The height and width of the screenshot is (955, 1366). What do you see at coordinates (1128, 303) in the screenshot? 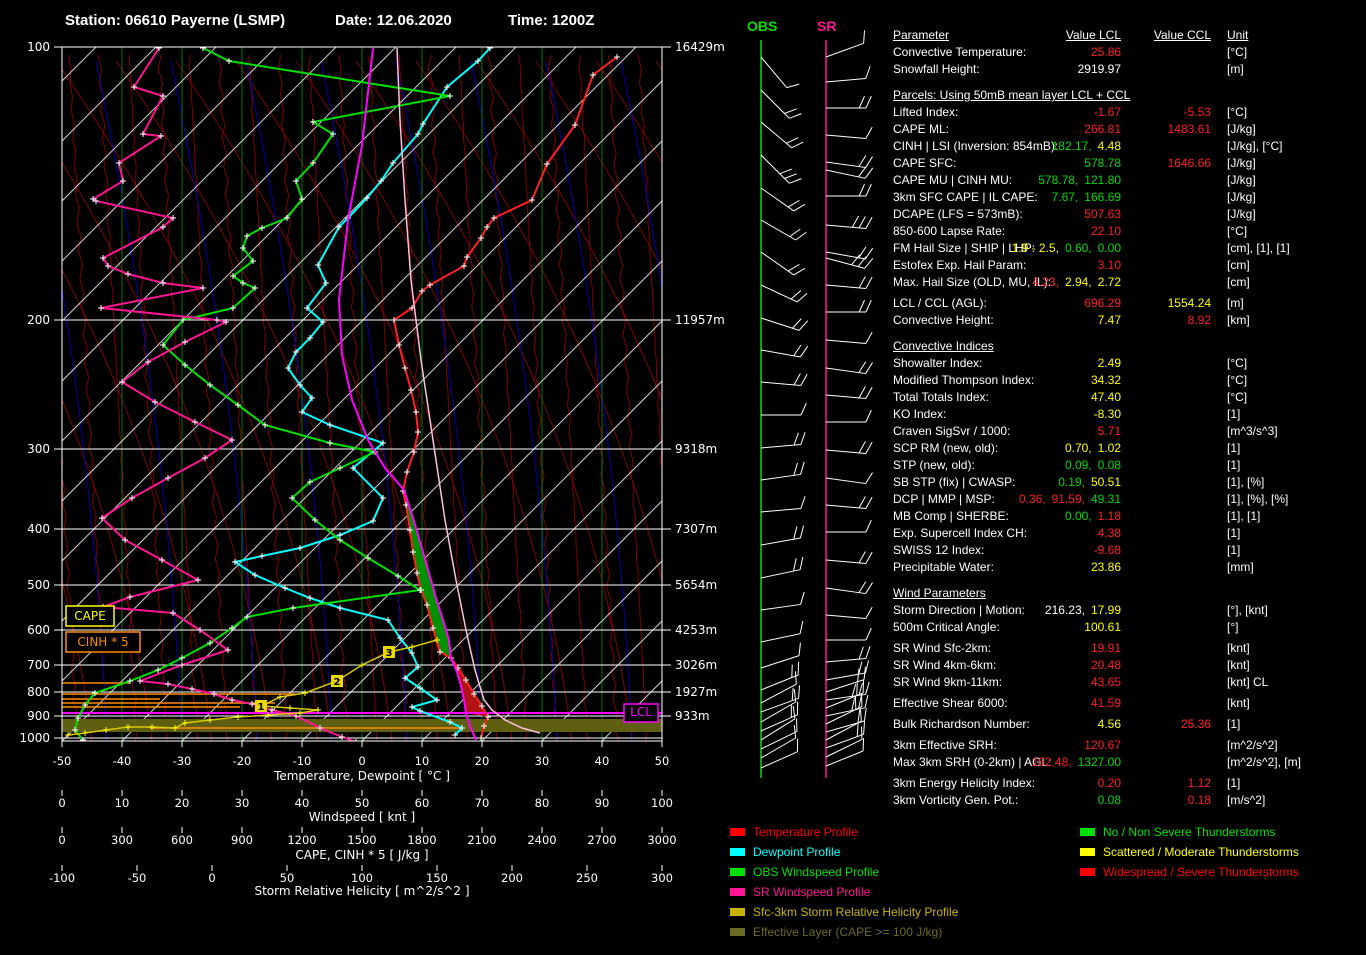
I see `table-row: LCL / CCL (AGL):696.291554.24[m]` at bounding box center [1128, 303].